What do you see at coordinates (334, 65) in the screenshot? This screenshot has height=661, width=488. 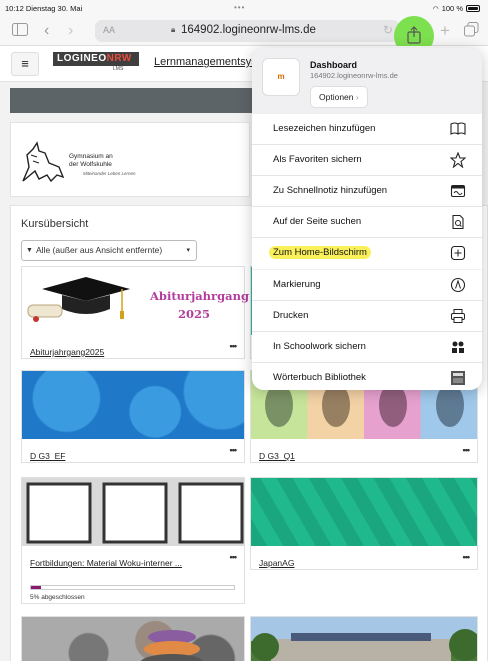 I see `share-title: Dashboard` at bounding box center [334, 65].